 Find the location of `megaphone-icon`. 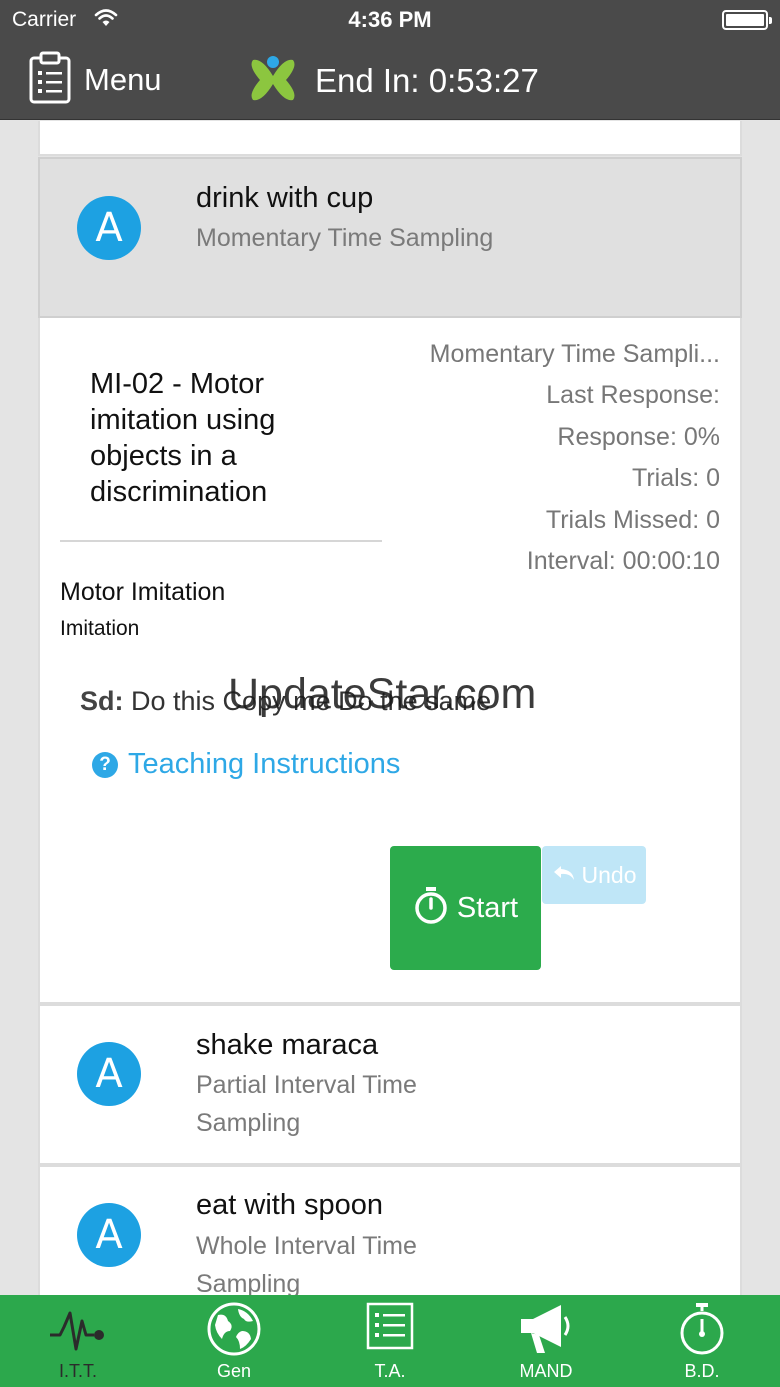

megaphone-icon is located at coordinates (546, 1331).